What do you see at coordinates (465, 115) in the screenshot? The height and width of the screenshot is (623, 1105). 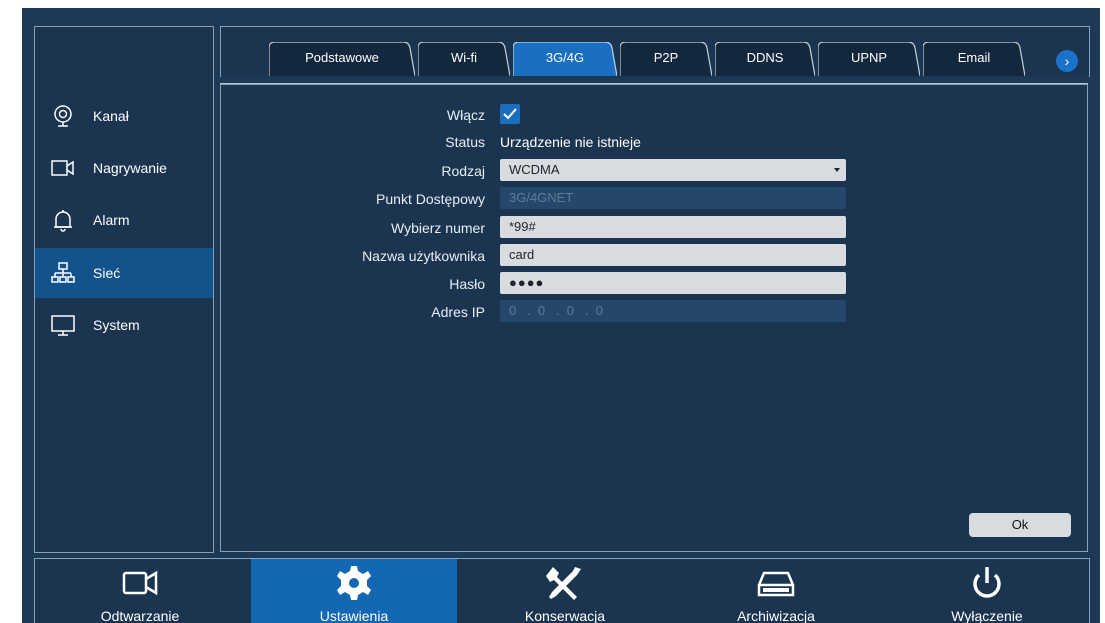 I see `enable-label: Włącz` at bounding box center [465, 115].